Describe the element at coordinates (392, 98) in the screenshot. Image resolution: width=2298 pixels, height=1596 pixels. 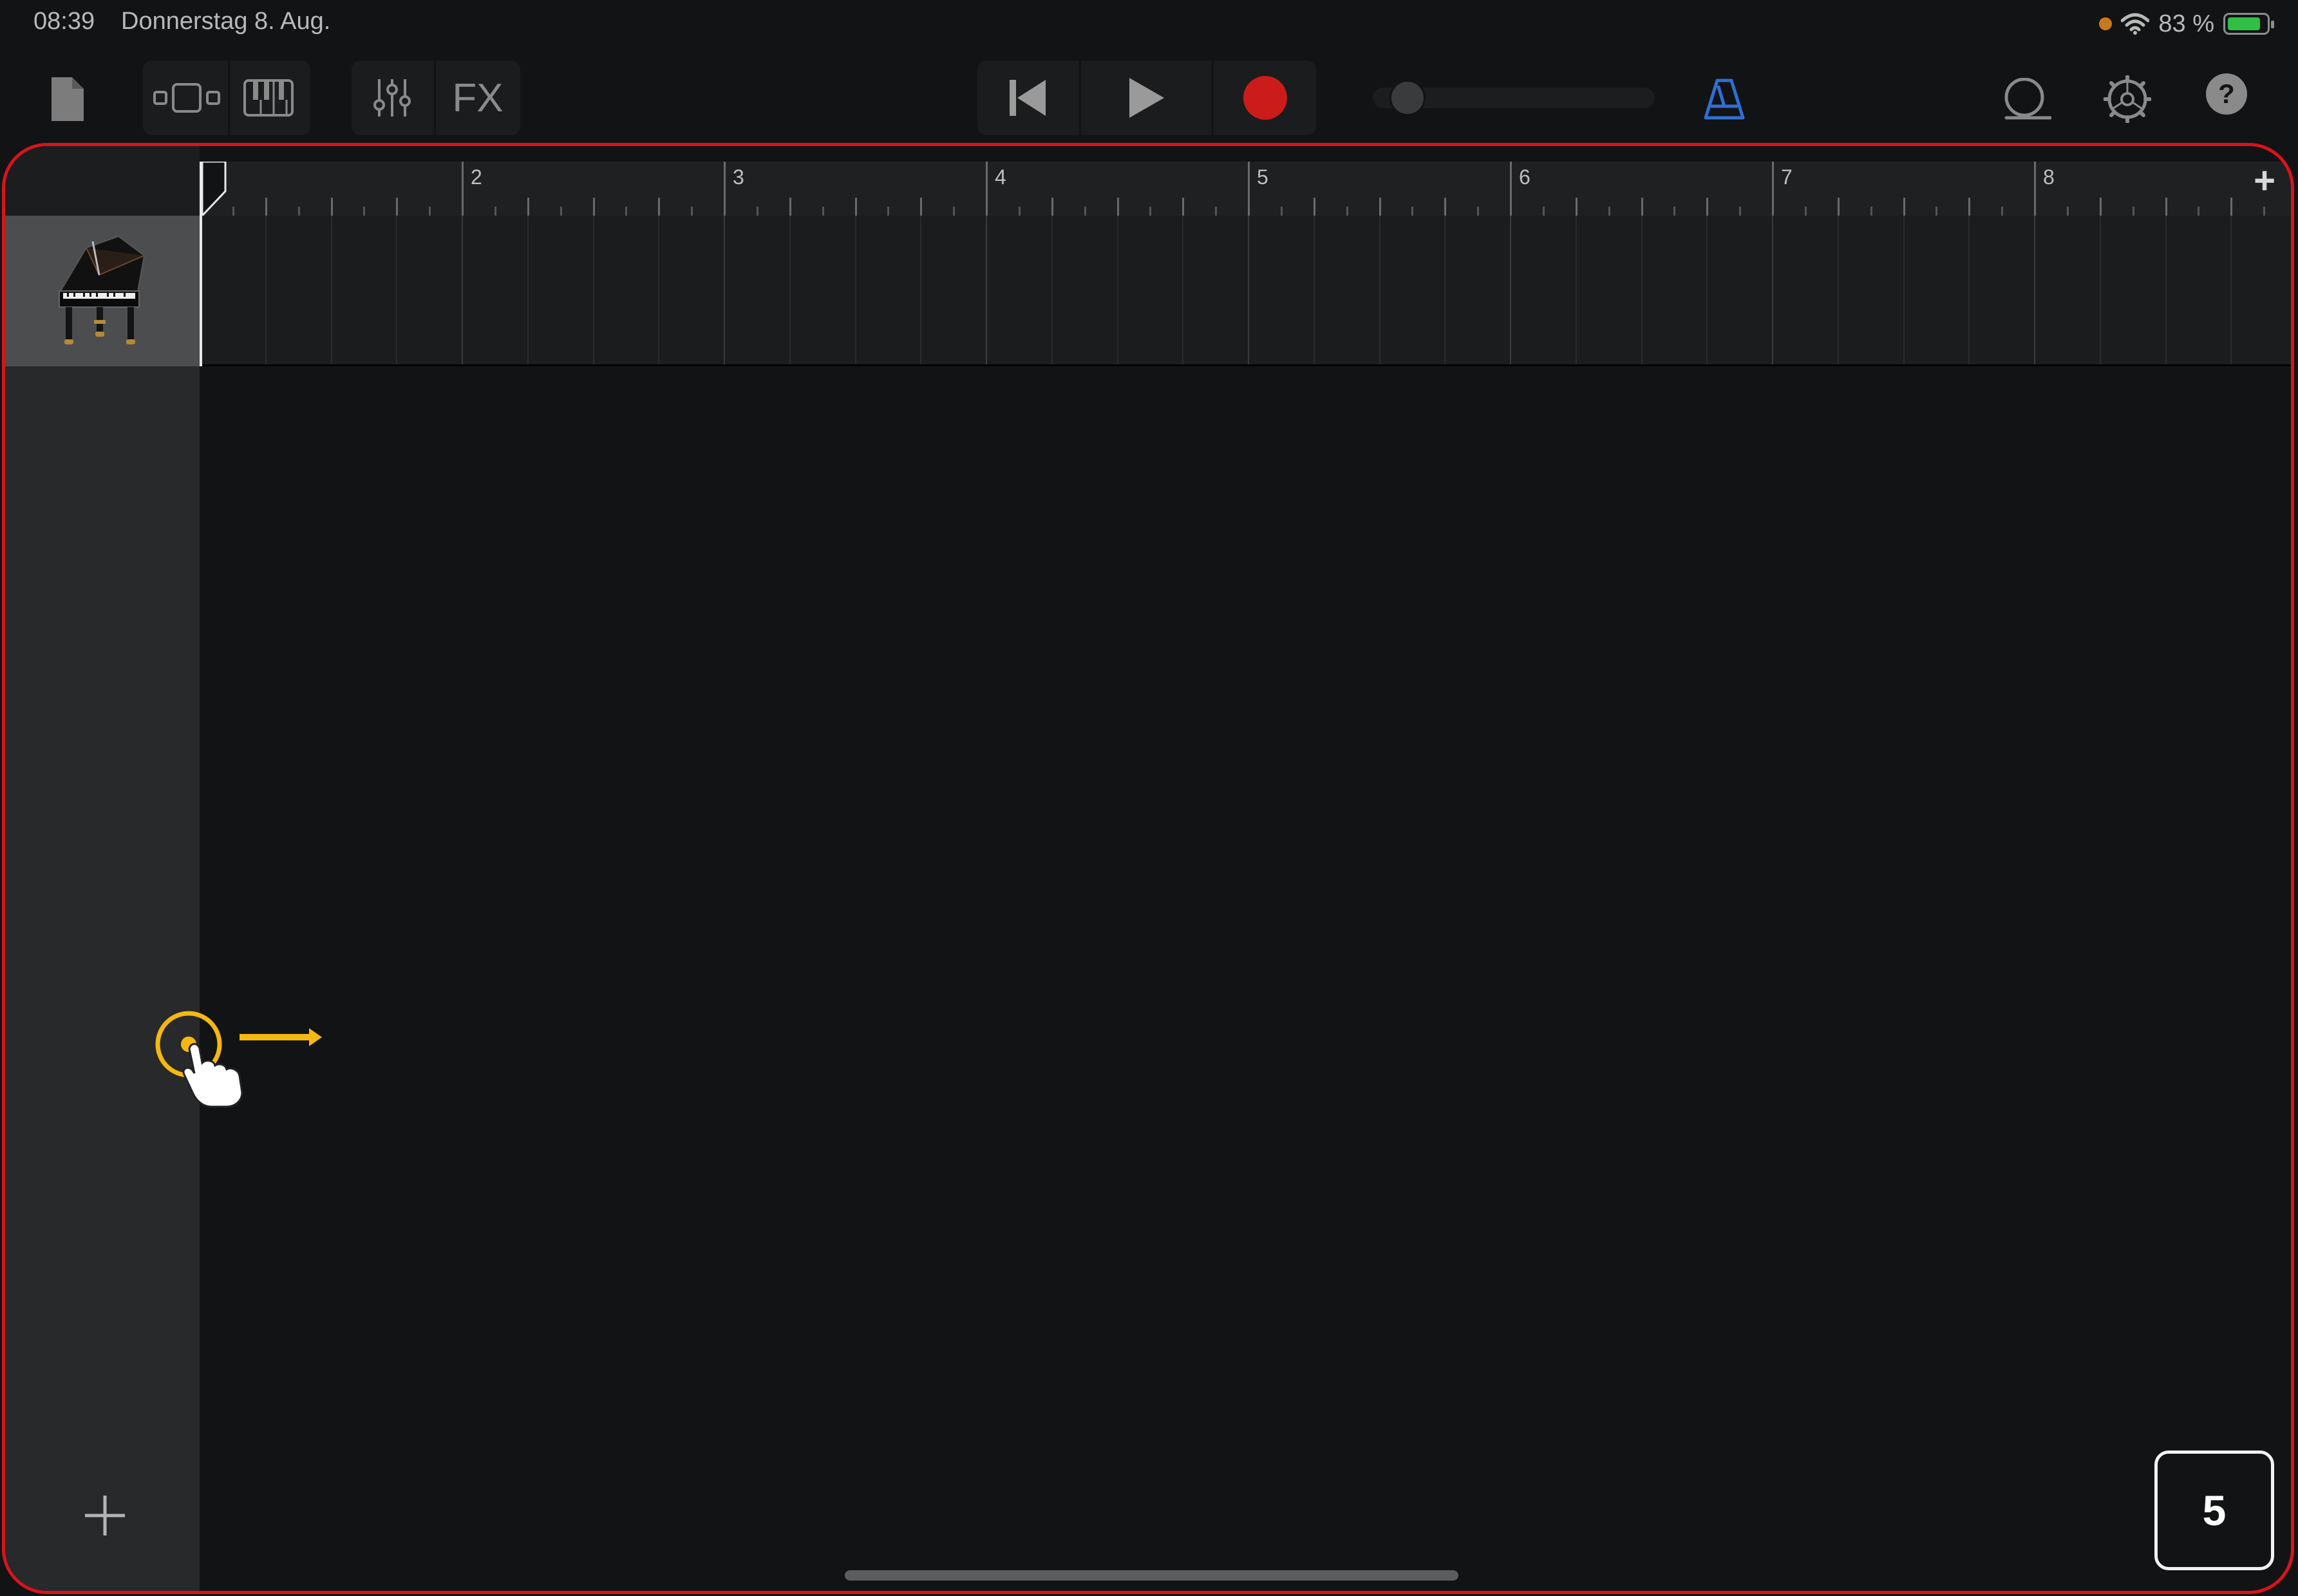
I see `mixer-button` at that location.